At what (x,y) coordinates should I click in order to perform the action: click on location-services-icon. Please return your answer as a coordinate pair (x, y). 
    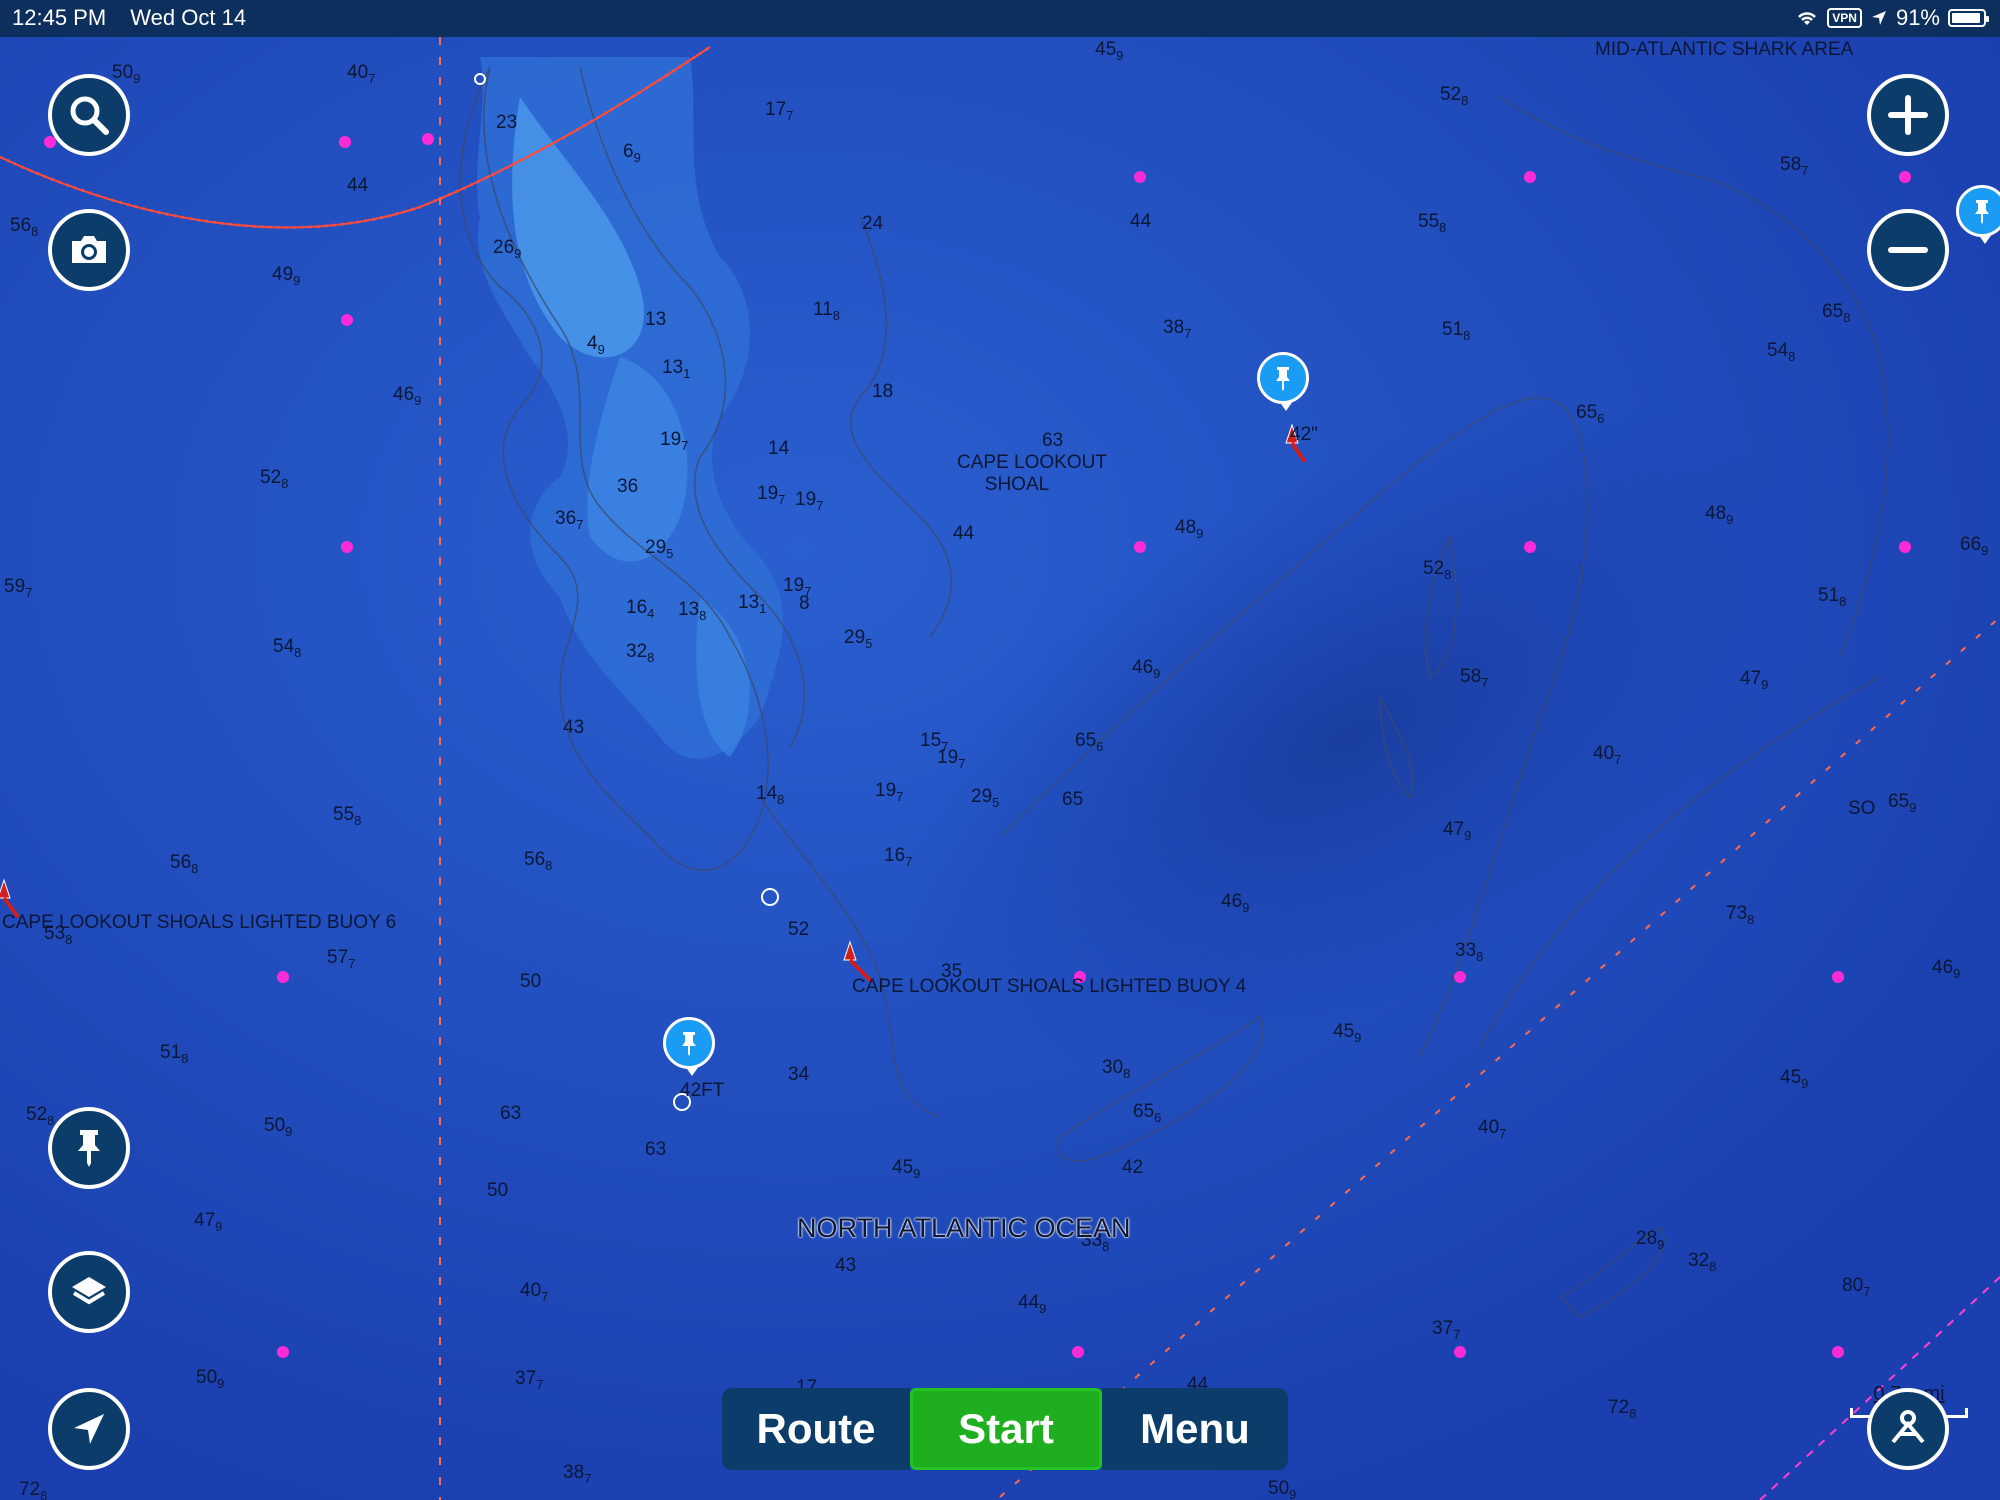
    Looking at the image, I should click on (1878, 18).